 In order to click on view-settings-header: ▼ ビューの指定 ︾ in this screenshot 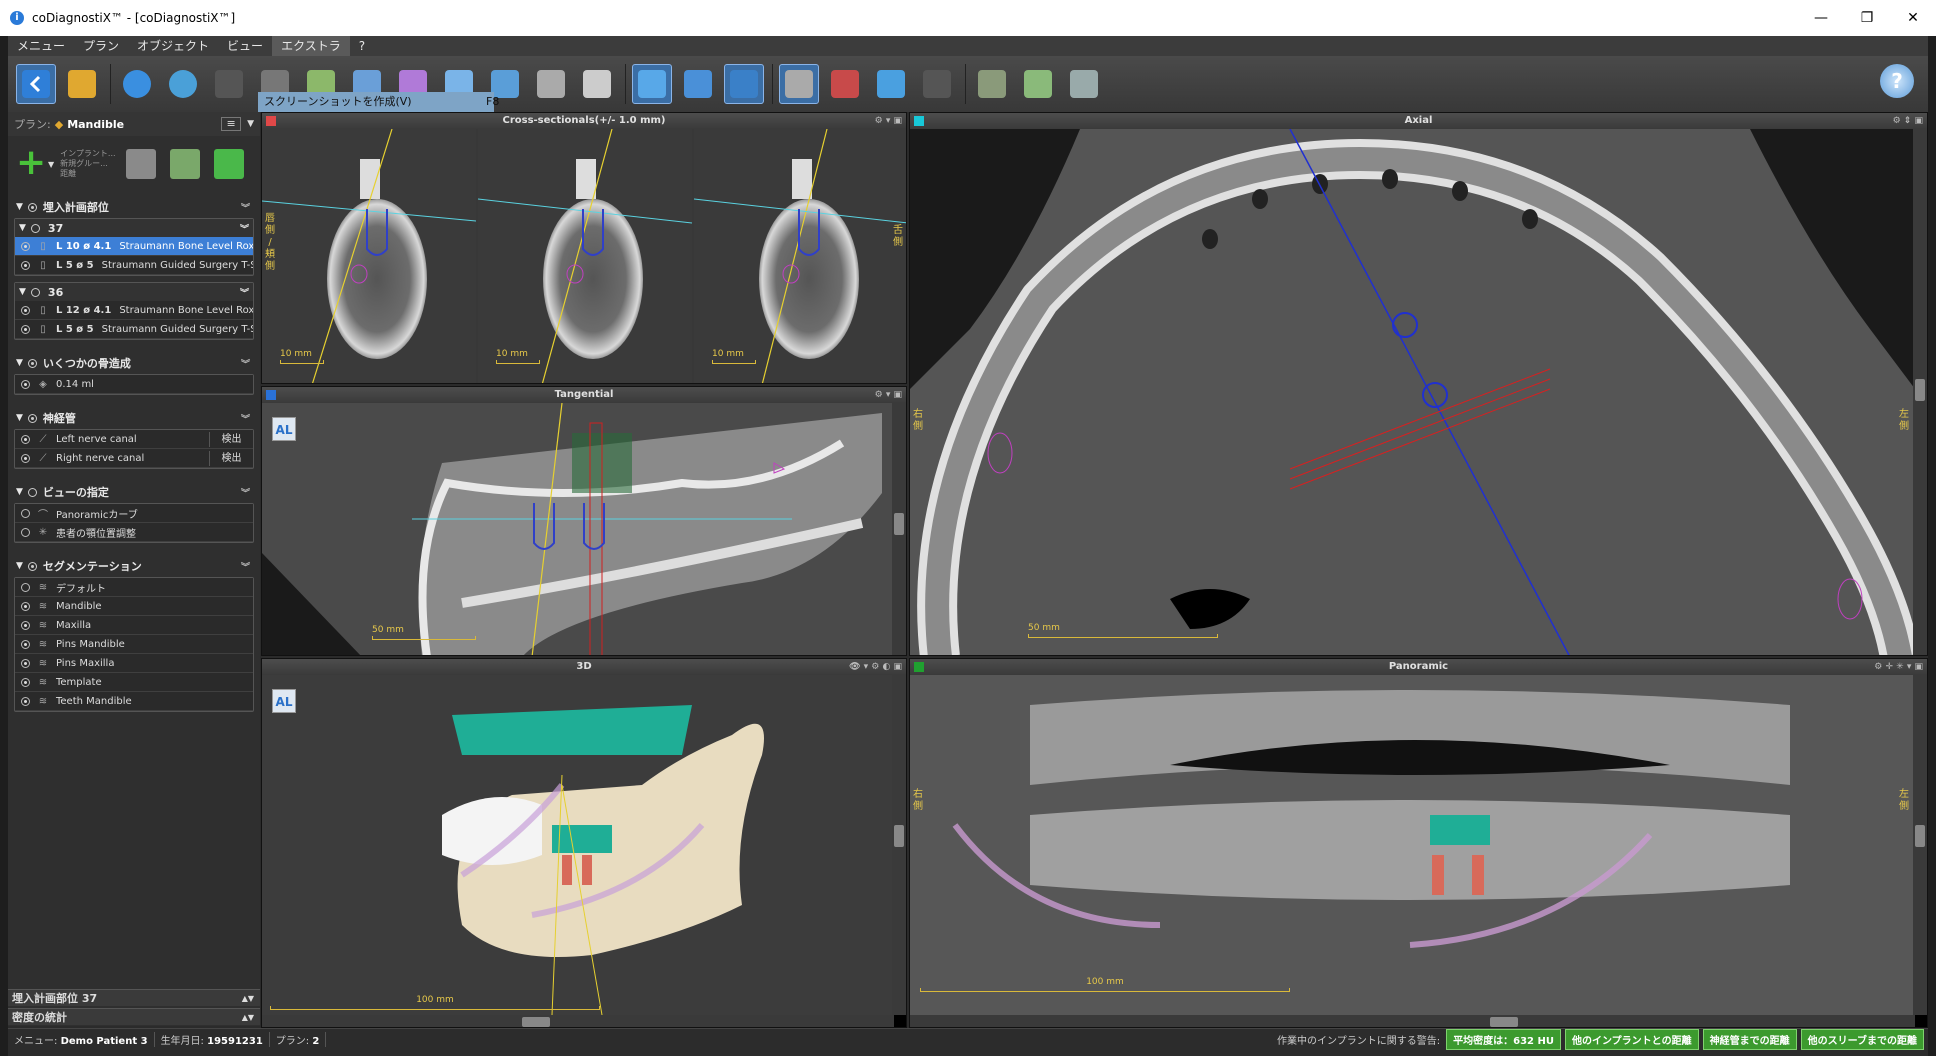, I will do `click(134, 492)`.